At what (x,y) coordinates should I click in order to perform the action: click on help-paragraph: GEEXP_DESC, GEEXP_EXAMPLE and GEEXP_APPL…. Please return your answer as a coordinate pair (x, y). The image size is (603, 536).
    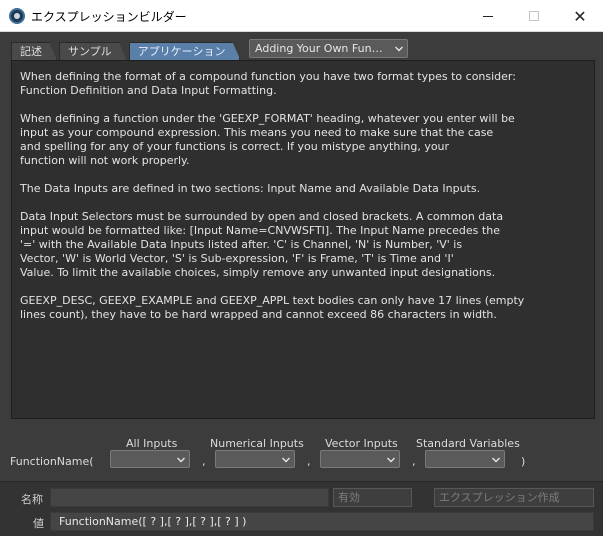
    Looking at the image, I should click on (272, 307).